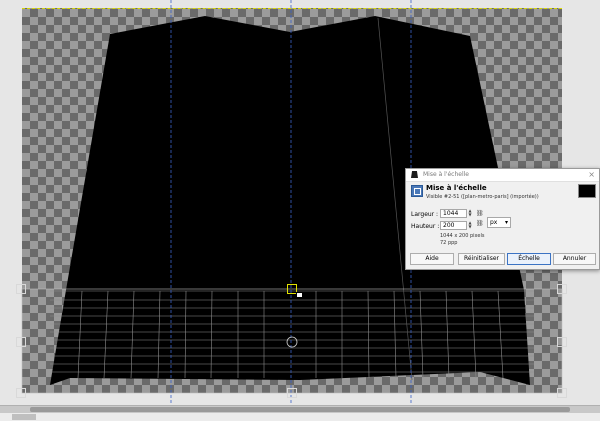  What do you see at coordinates (481, 259) in the screenshot?
I see `reset-button: Réinitialiser` at bounding box center [481, 259].